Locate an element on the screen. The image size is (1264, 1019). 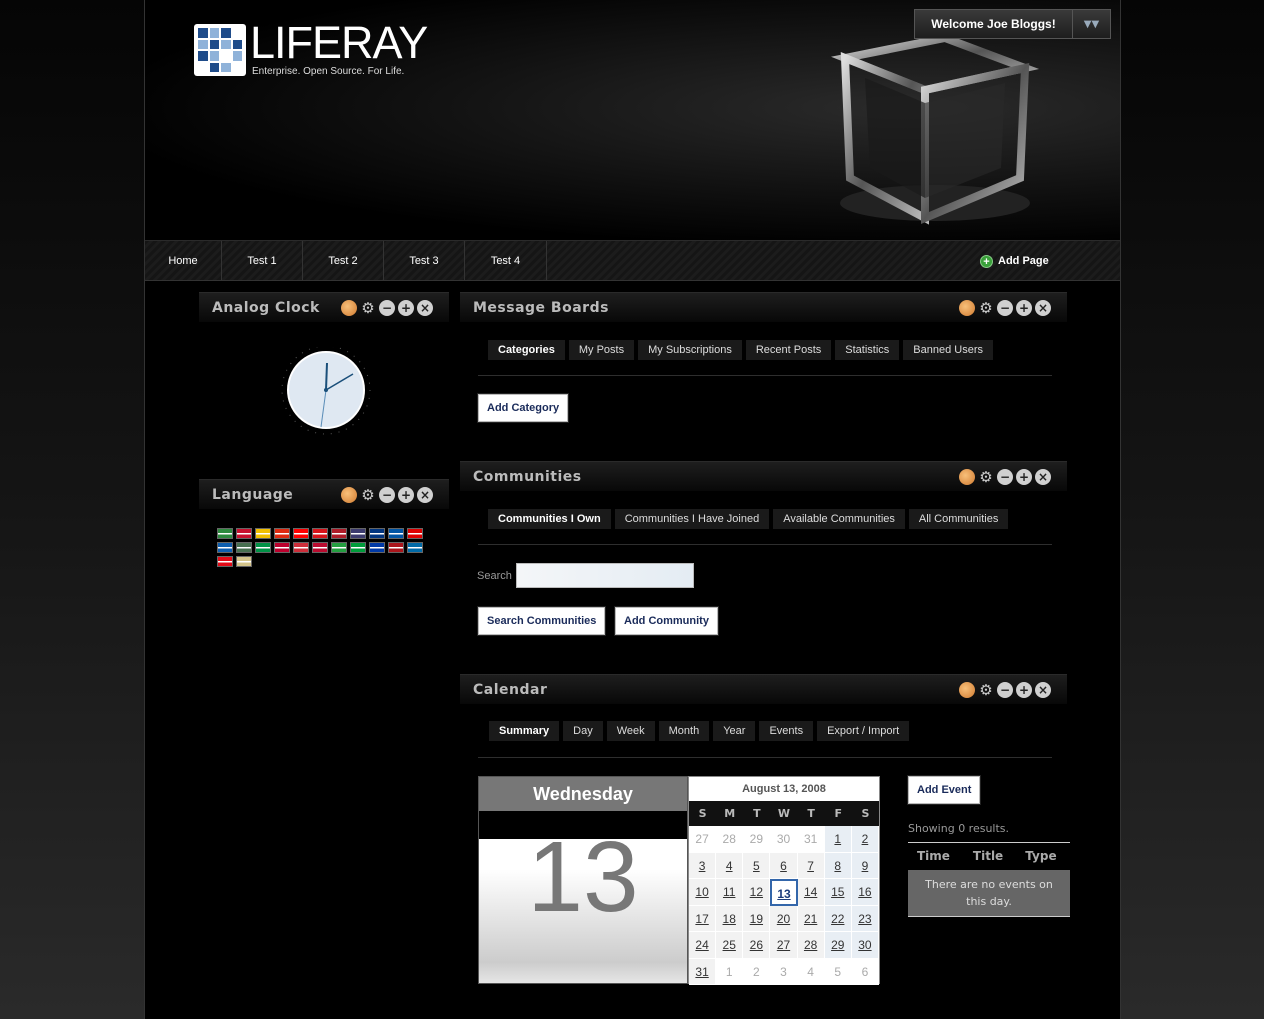
calendar-day: 31 is located at coordinates (703, 971).